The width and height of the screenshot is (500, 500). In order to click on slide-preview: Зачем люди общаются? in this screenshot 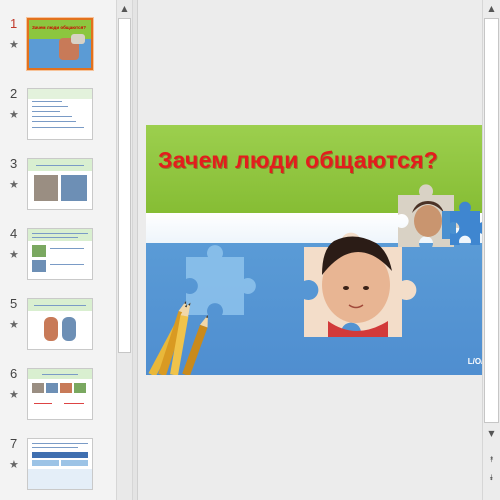, I will do `click(60, 44)`.